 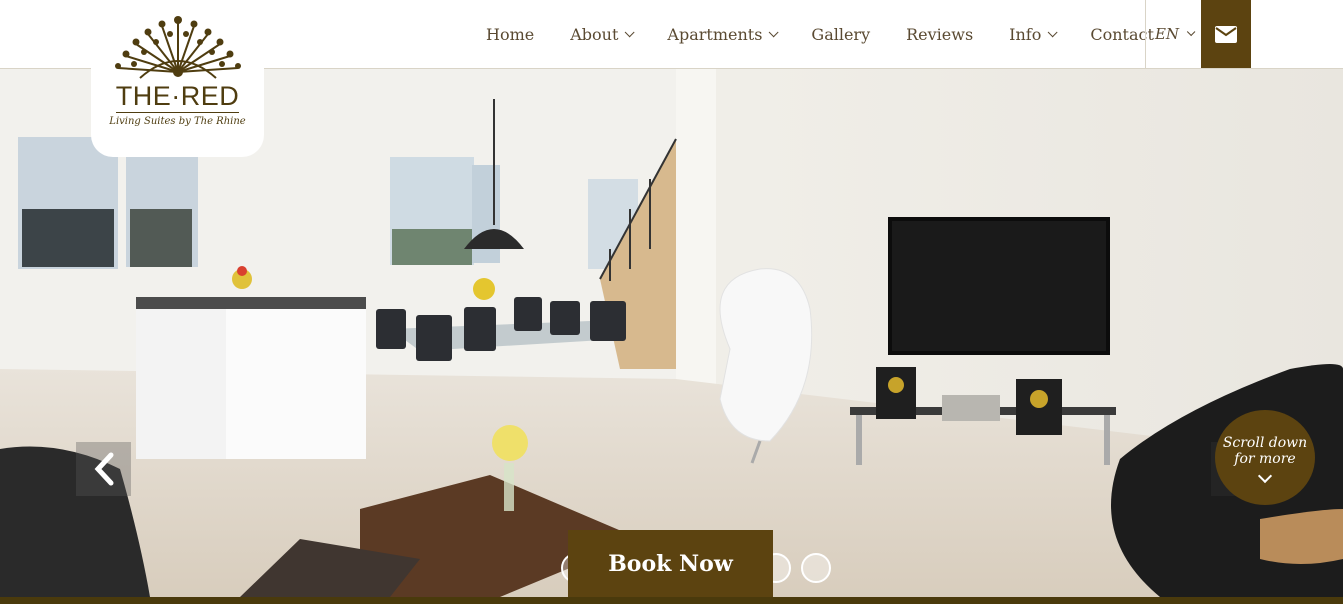 What do you see at coordinates (1025, 34) in the screenshot?
I see `nav-info-label: Info` at bounding box center [1025, 34].